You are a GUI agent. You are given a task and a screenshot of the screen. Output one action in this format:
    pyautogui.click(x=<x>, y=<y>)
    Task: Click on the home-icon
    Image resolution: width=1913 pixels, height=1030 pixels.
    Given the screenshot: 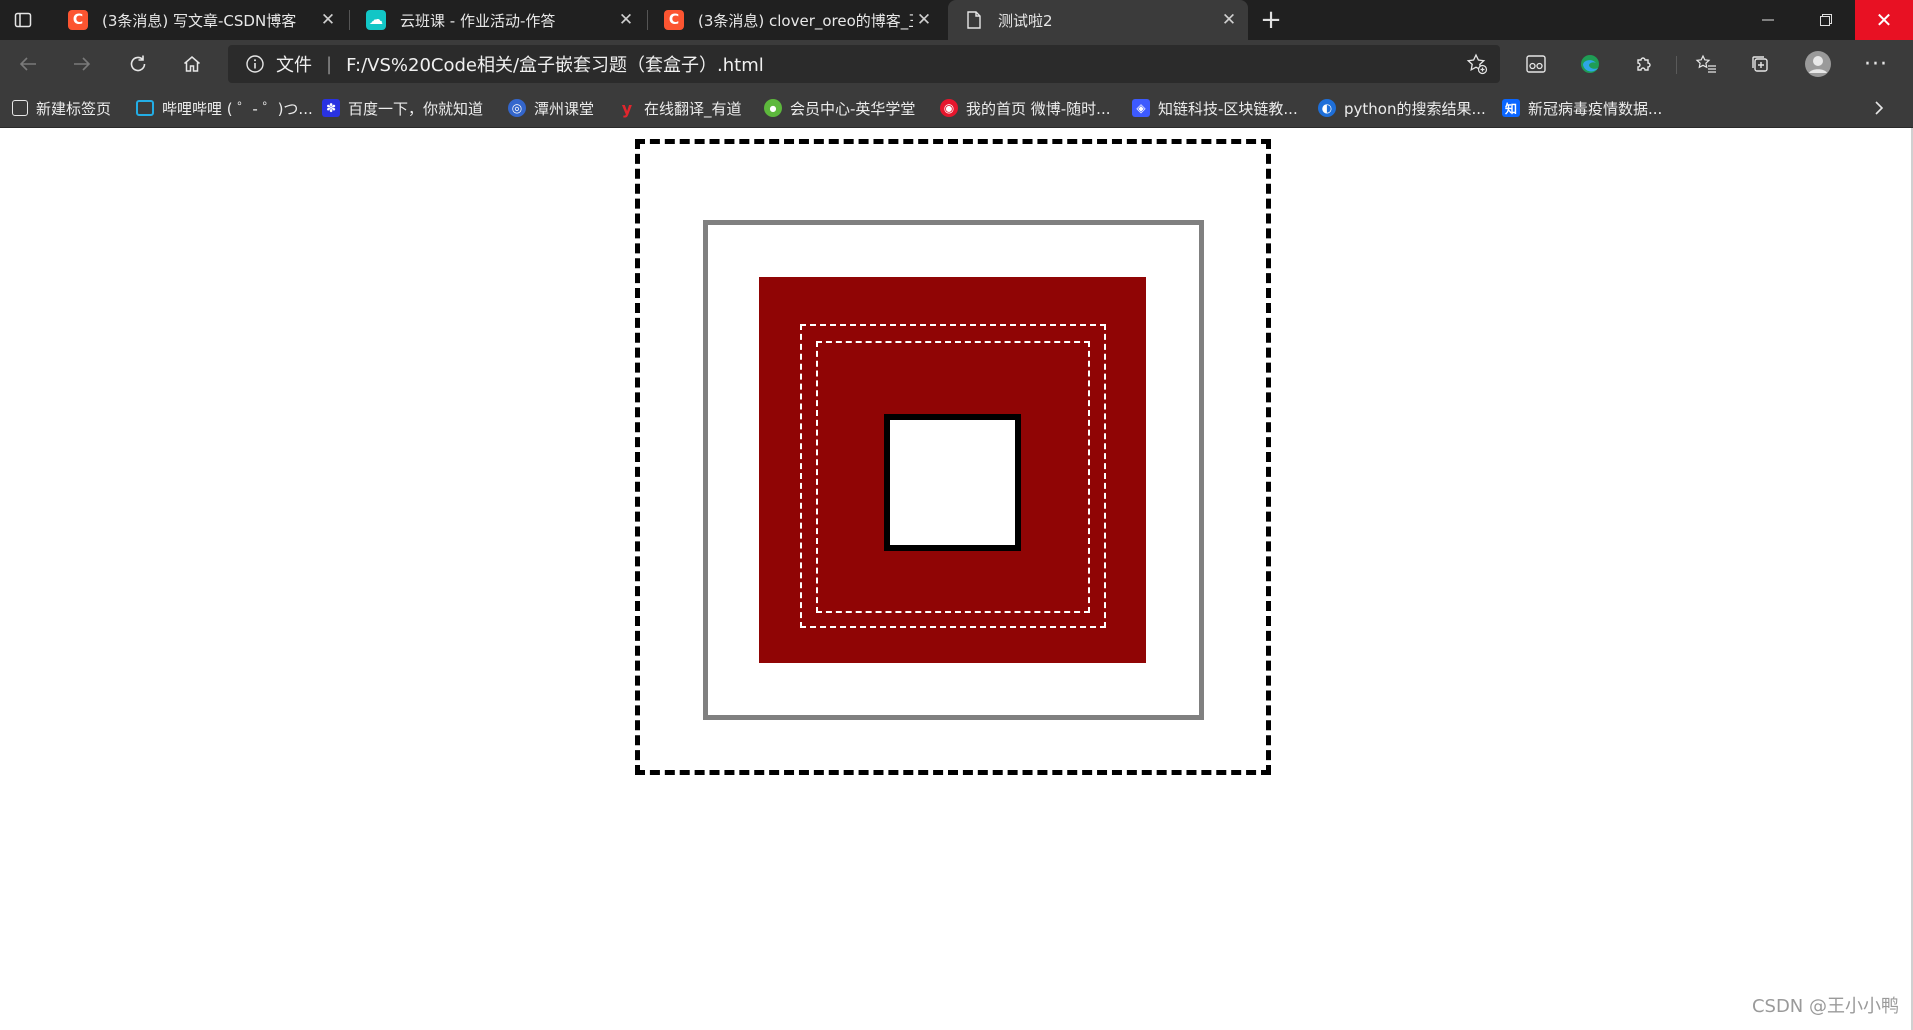 What is the action you would take?
    pyautogui.click(x=192, y=64)
    